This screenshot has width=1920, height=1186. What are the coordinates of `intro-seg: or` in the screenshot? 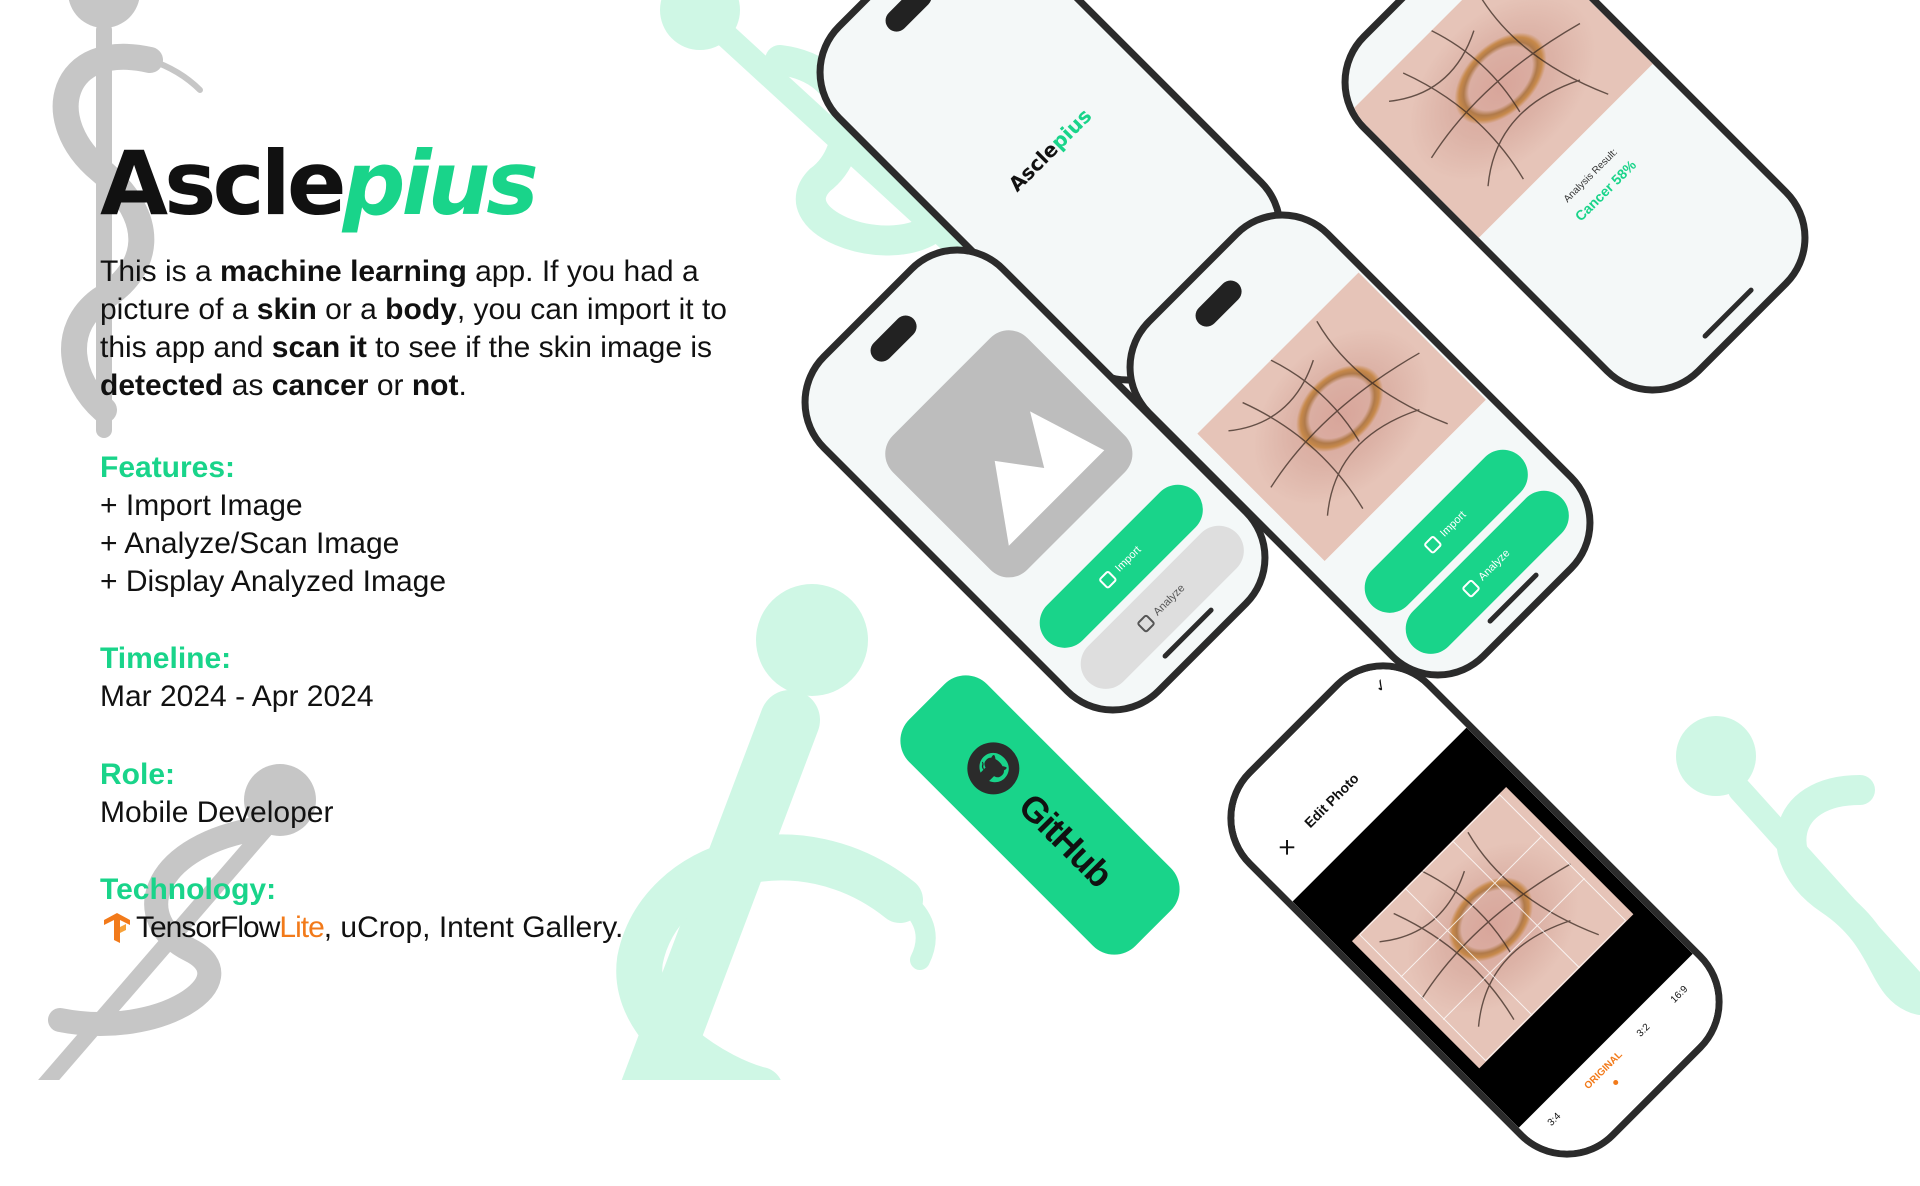 It's located at (390, 385).